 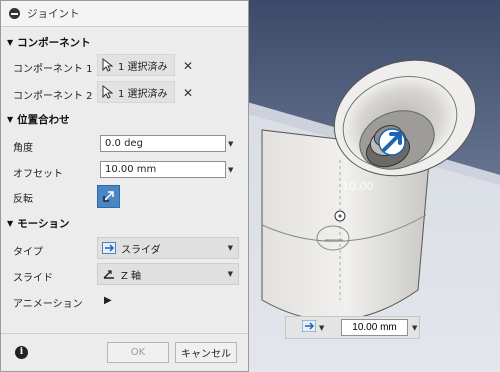 What do you see at coordinates (124, 14) in the screenshot?
I see `dialog-titlebar: ジョイント` at bounding box center [124, 14].